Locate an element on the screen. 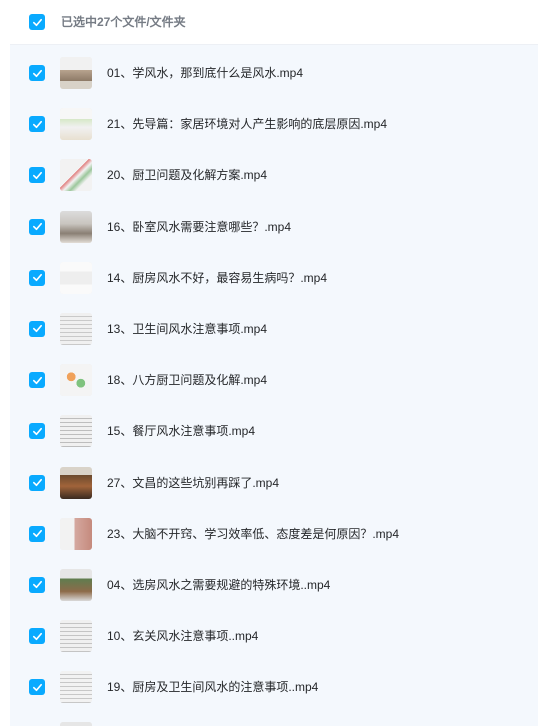 Image resolution: width=538 pixels, height=726 pixels. file-row: 15、餐厅风水注意事项.mp4 is located at coordinates (274, 428).